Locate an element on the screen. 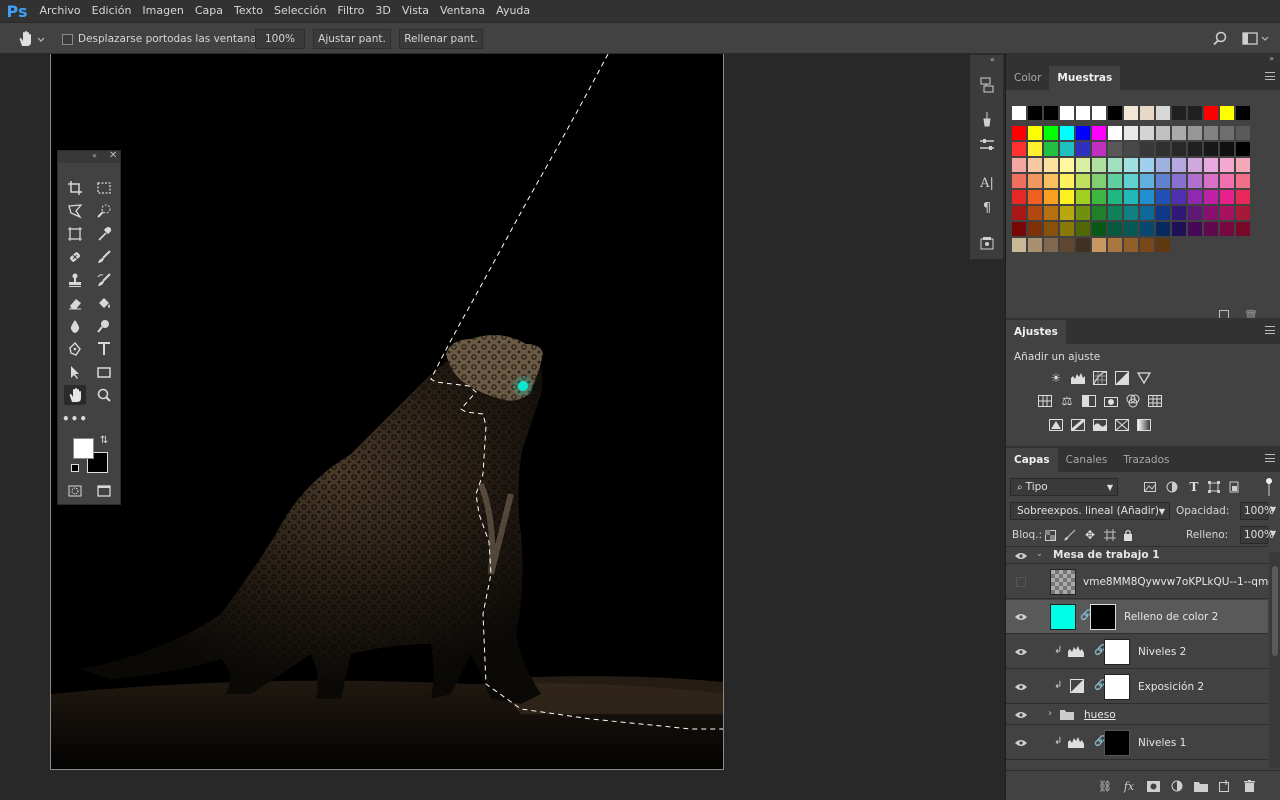  hue-saturation-icon is located at coordinates (1045, 401).